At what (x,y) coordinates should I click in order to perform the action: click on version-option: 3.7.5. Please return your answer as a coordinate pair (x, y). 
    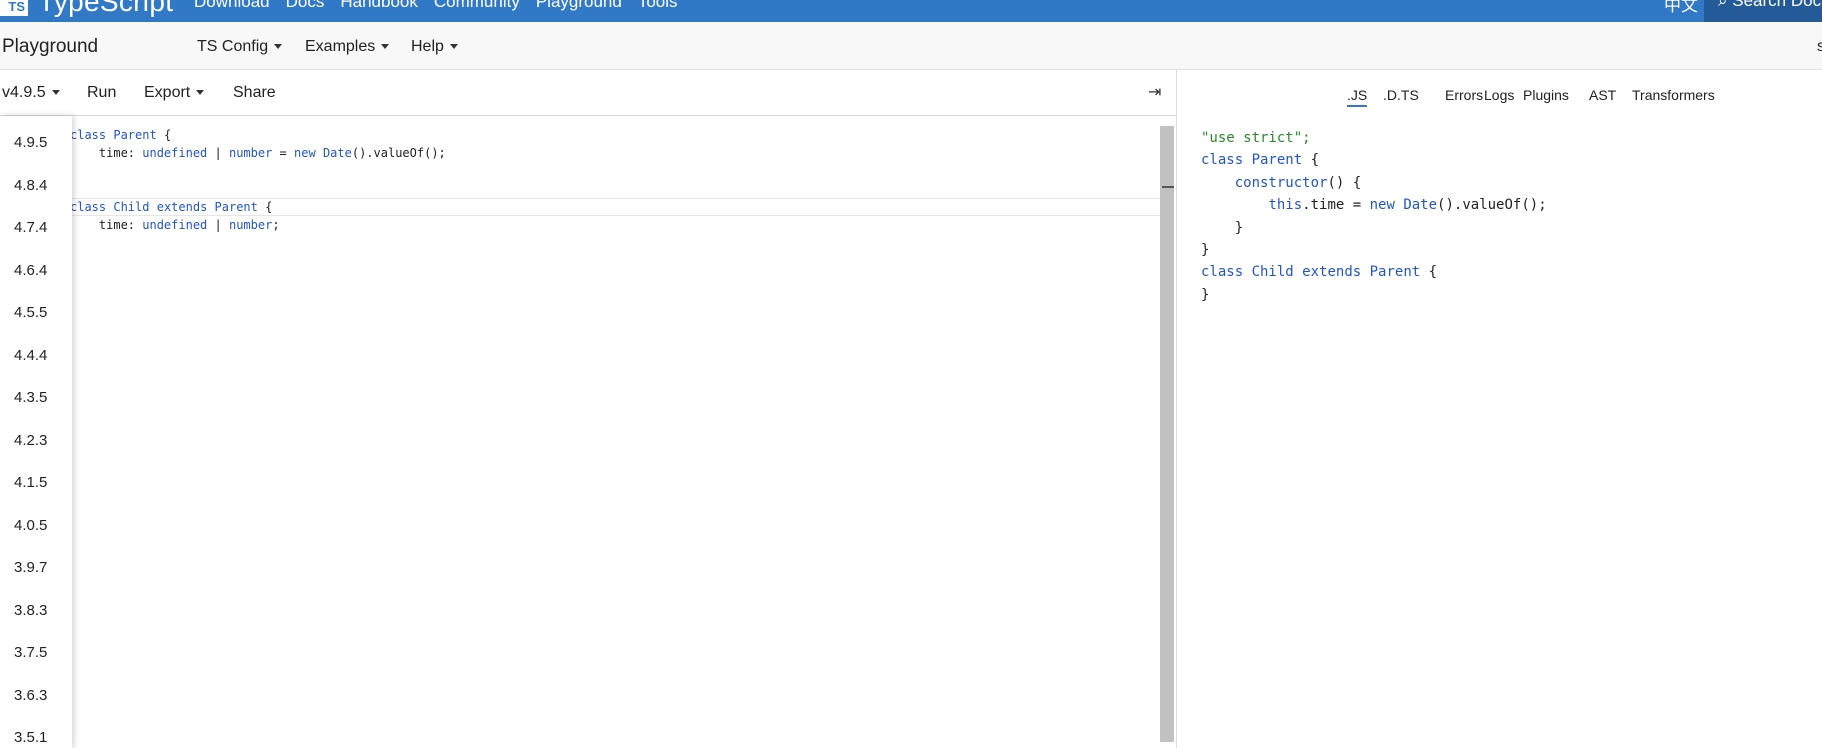
    Looking at the image, I should click on (30, 652).